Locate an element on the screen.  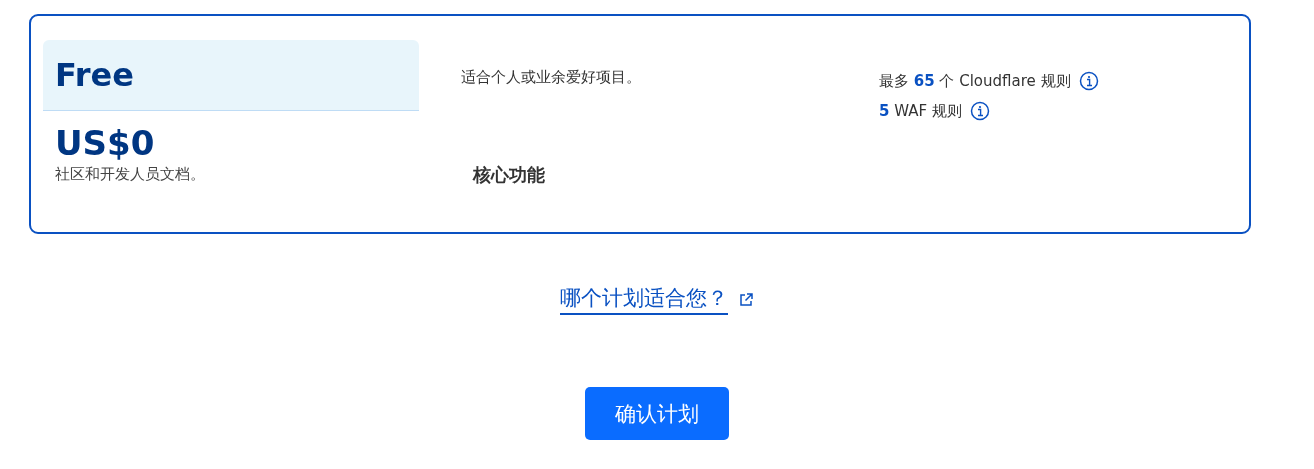
plan-description: 适合个人或业余爱好项目。 is located at coordinates (551, 77).